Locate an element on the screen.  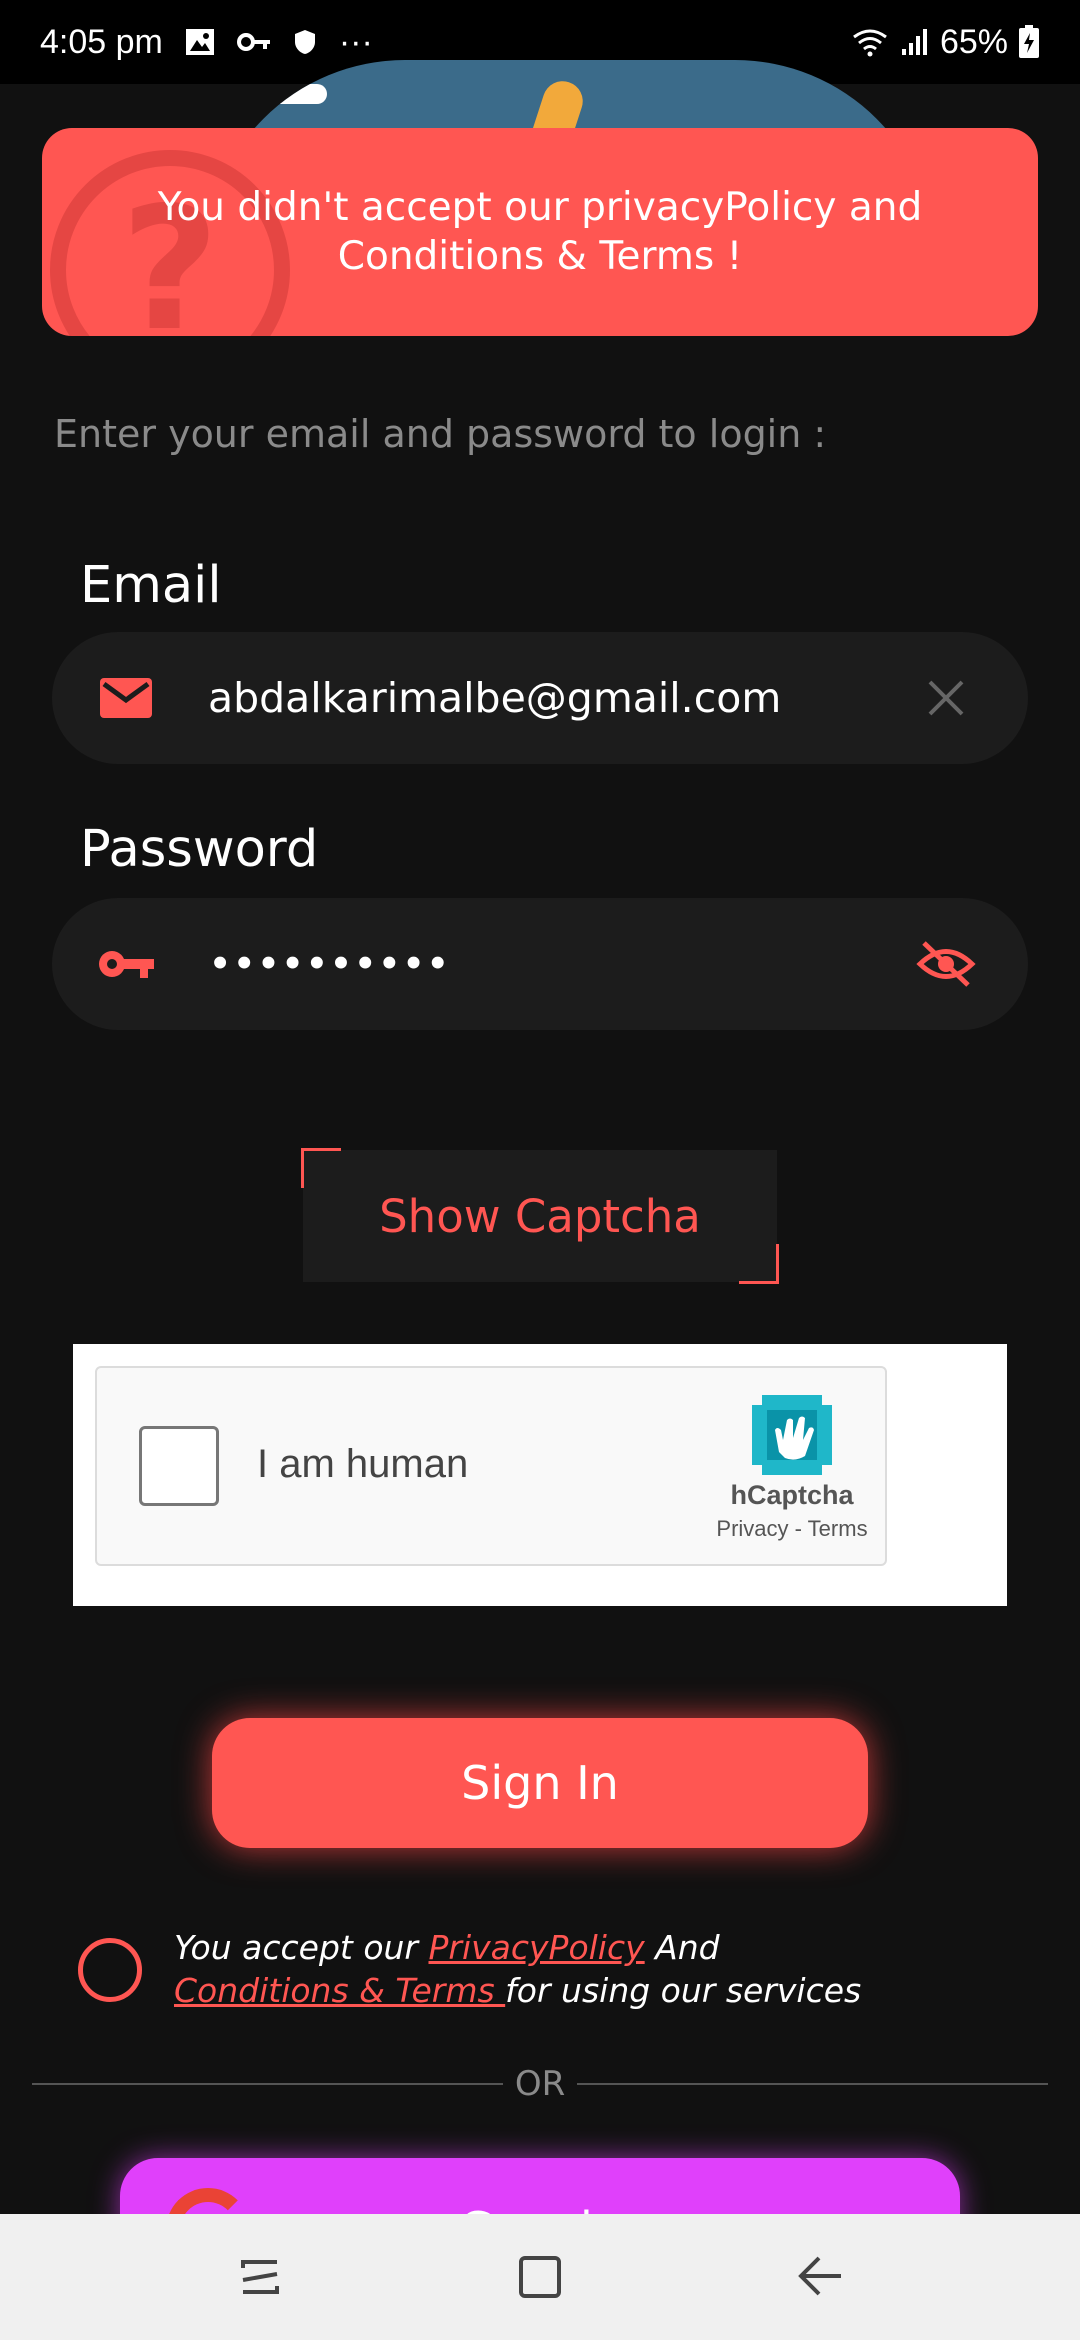
terms-suffix: for using our services is located at coordinates (683, 1990).